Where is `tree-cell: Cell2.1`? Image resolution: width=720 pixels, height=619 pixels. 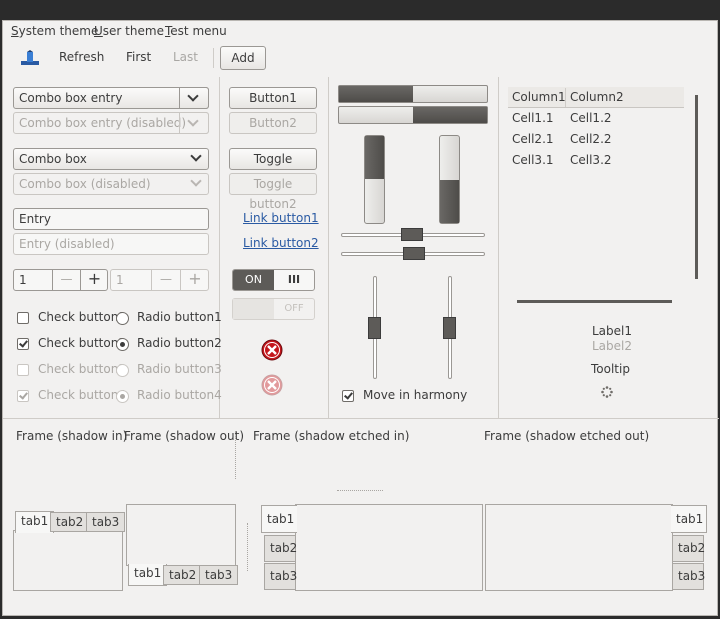 tree-cell: Cell2.1 is located at coordinates (533, 139).